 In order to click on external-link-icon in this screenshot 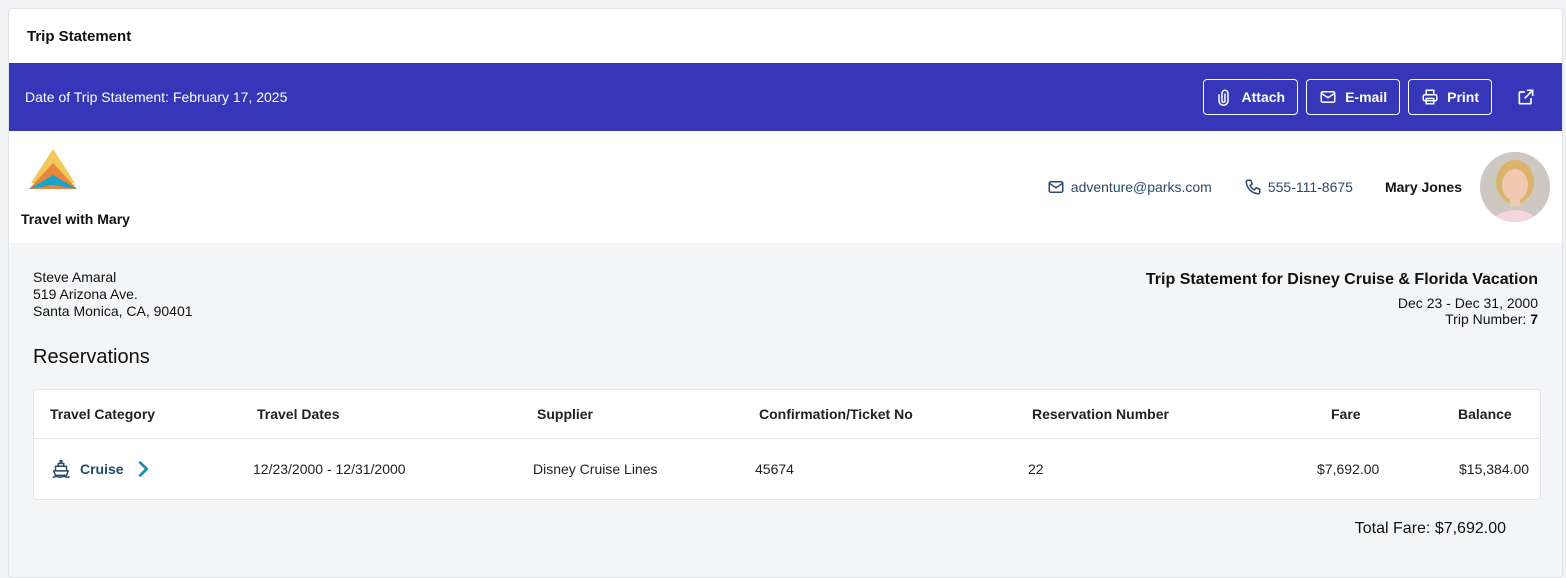, I will do `click(1526, 97)`.